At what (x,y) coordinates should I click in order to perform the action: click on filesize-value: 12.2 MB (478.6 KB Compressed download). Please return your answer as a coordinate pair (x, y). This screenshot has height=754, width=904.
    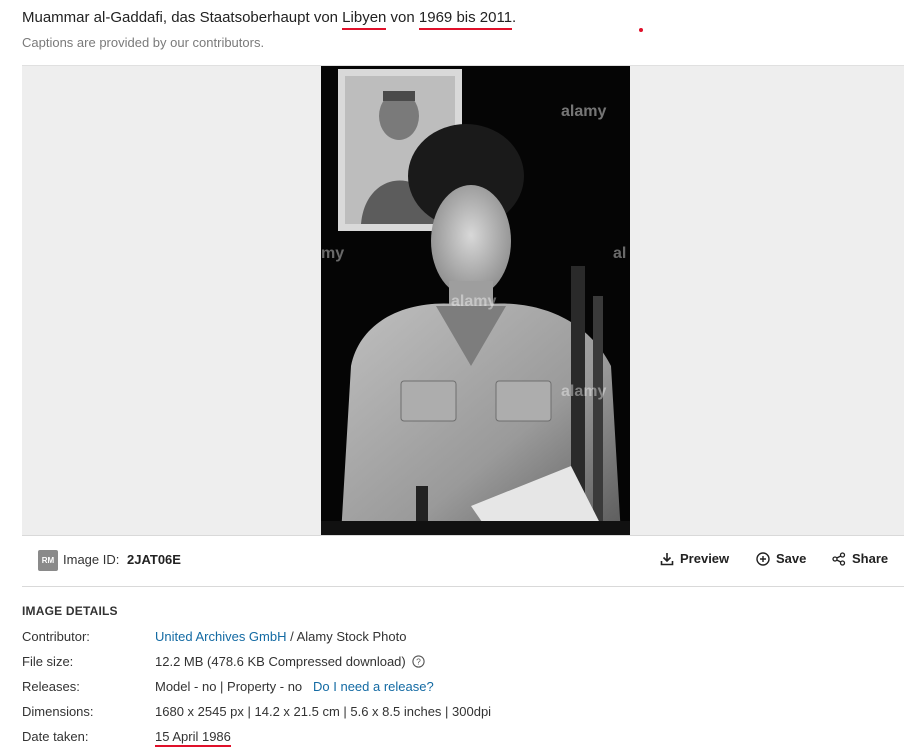
    Looking at the image, I should click on (280, 661).